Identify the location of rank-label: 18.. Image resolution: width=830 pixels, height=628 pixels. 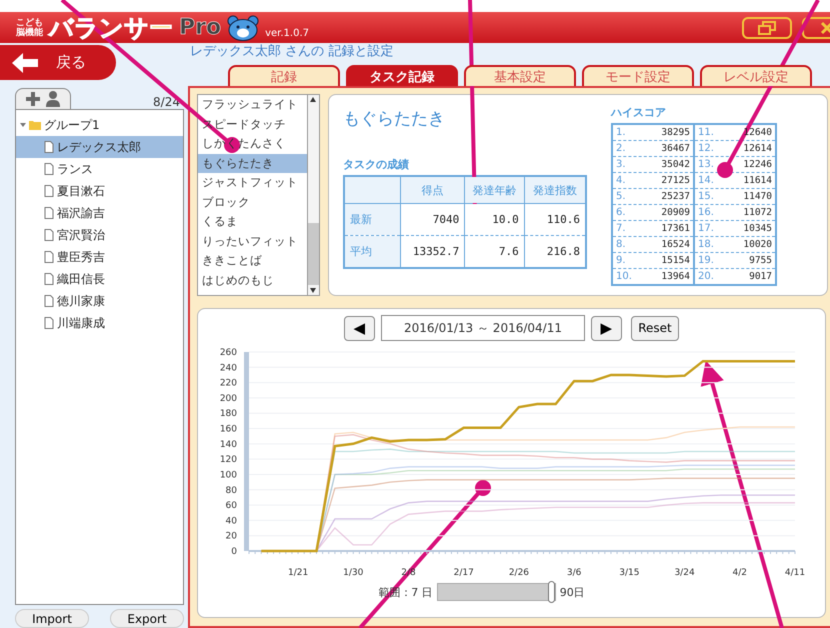
(706, 244).